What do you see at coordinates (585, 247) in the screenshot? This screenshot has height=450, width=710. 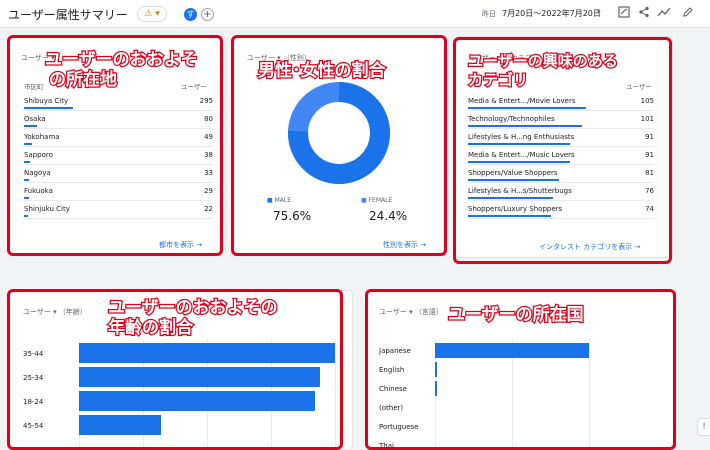 I see `view-interests-label: インタレスト カテゴリを表示` at bounding box center [585, 247].